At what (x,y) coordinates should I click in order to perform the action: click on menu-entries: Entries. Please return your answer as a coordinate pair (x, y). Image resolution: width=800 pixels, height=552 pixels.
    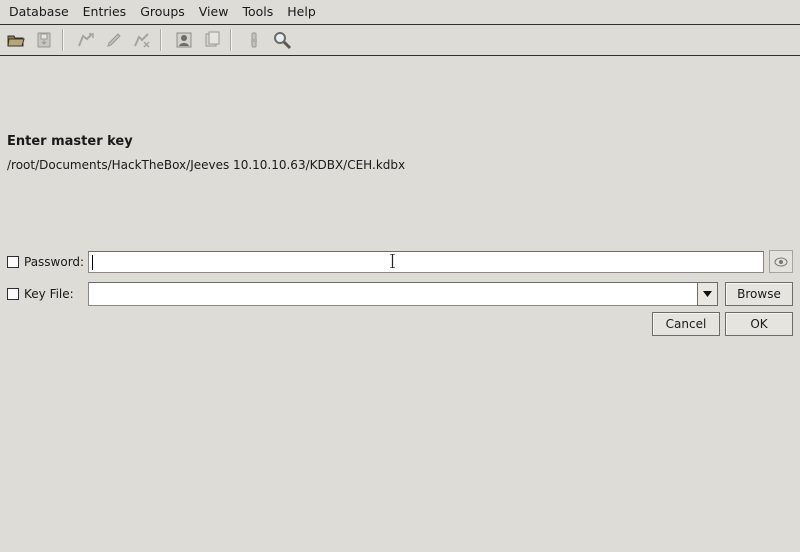
    Looking at the image, I should click on (105, 12).